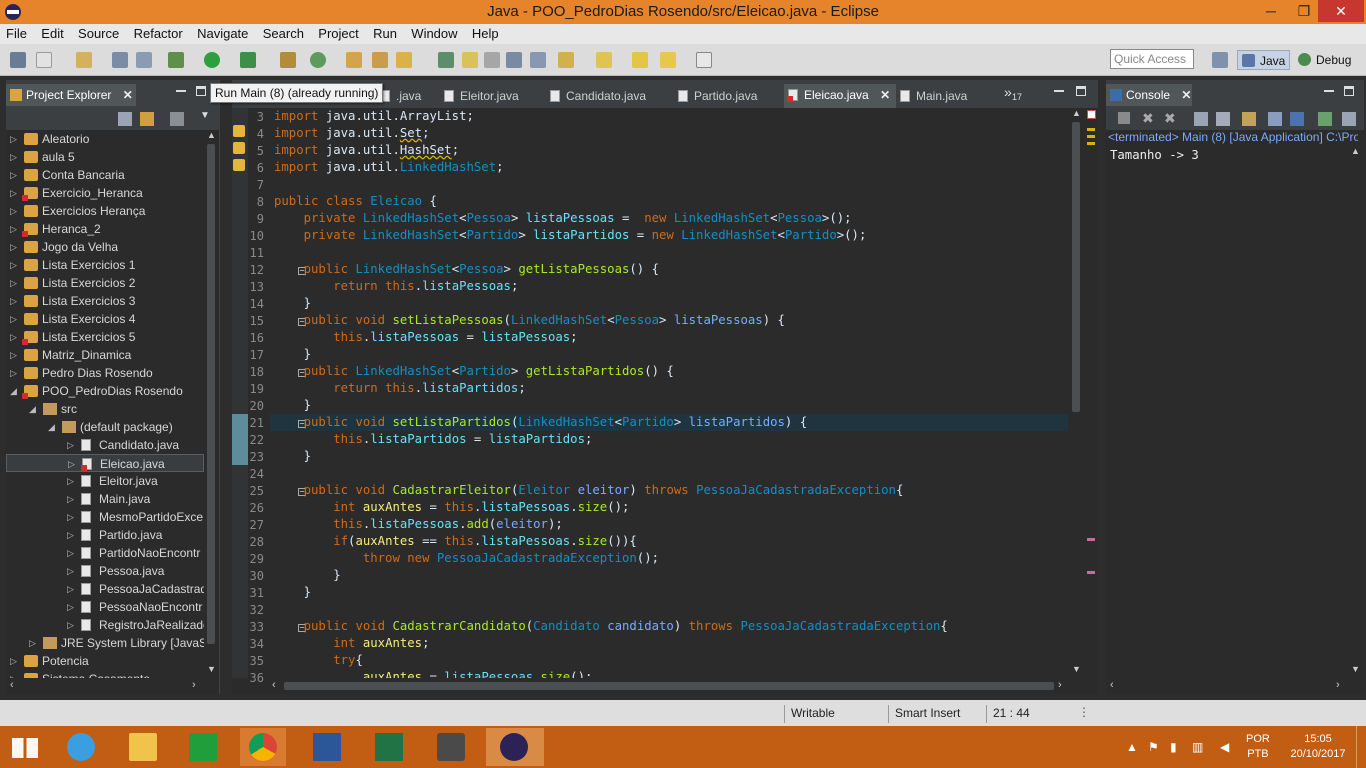 Image resolution: width=1366 pixels, height=768 pixels. Describe the element at coordinates (389, 747) in the screenshot. I see `taskbar-excel` at that location.